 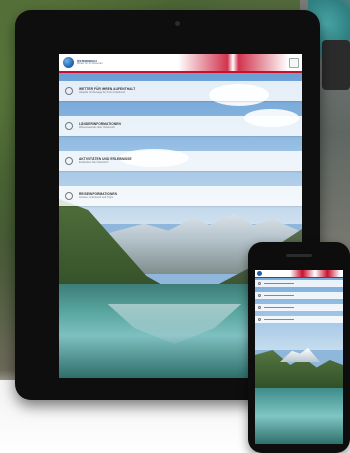 What do you see at coordinates (102, 93) in the screenshot?
I see `menu-item-desc: Aktuelle Vorhersage für Ihren Urlaubsort` at bounding box center [102, 93].